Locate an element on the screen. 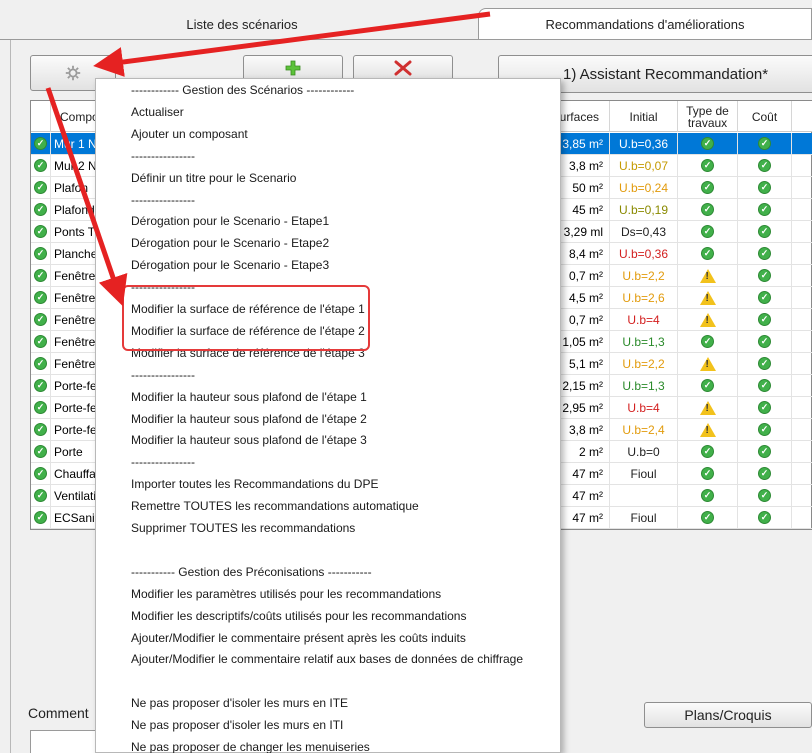 The image size is (812, 753). warning-icon is located at coordinates (707, 407).